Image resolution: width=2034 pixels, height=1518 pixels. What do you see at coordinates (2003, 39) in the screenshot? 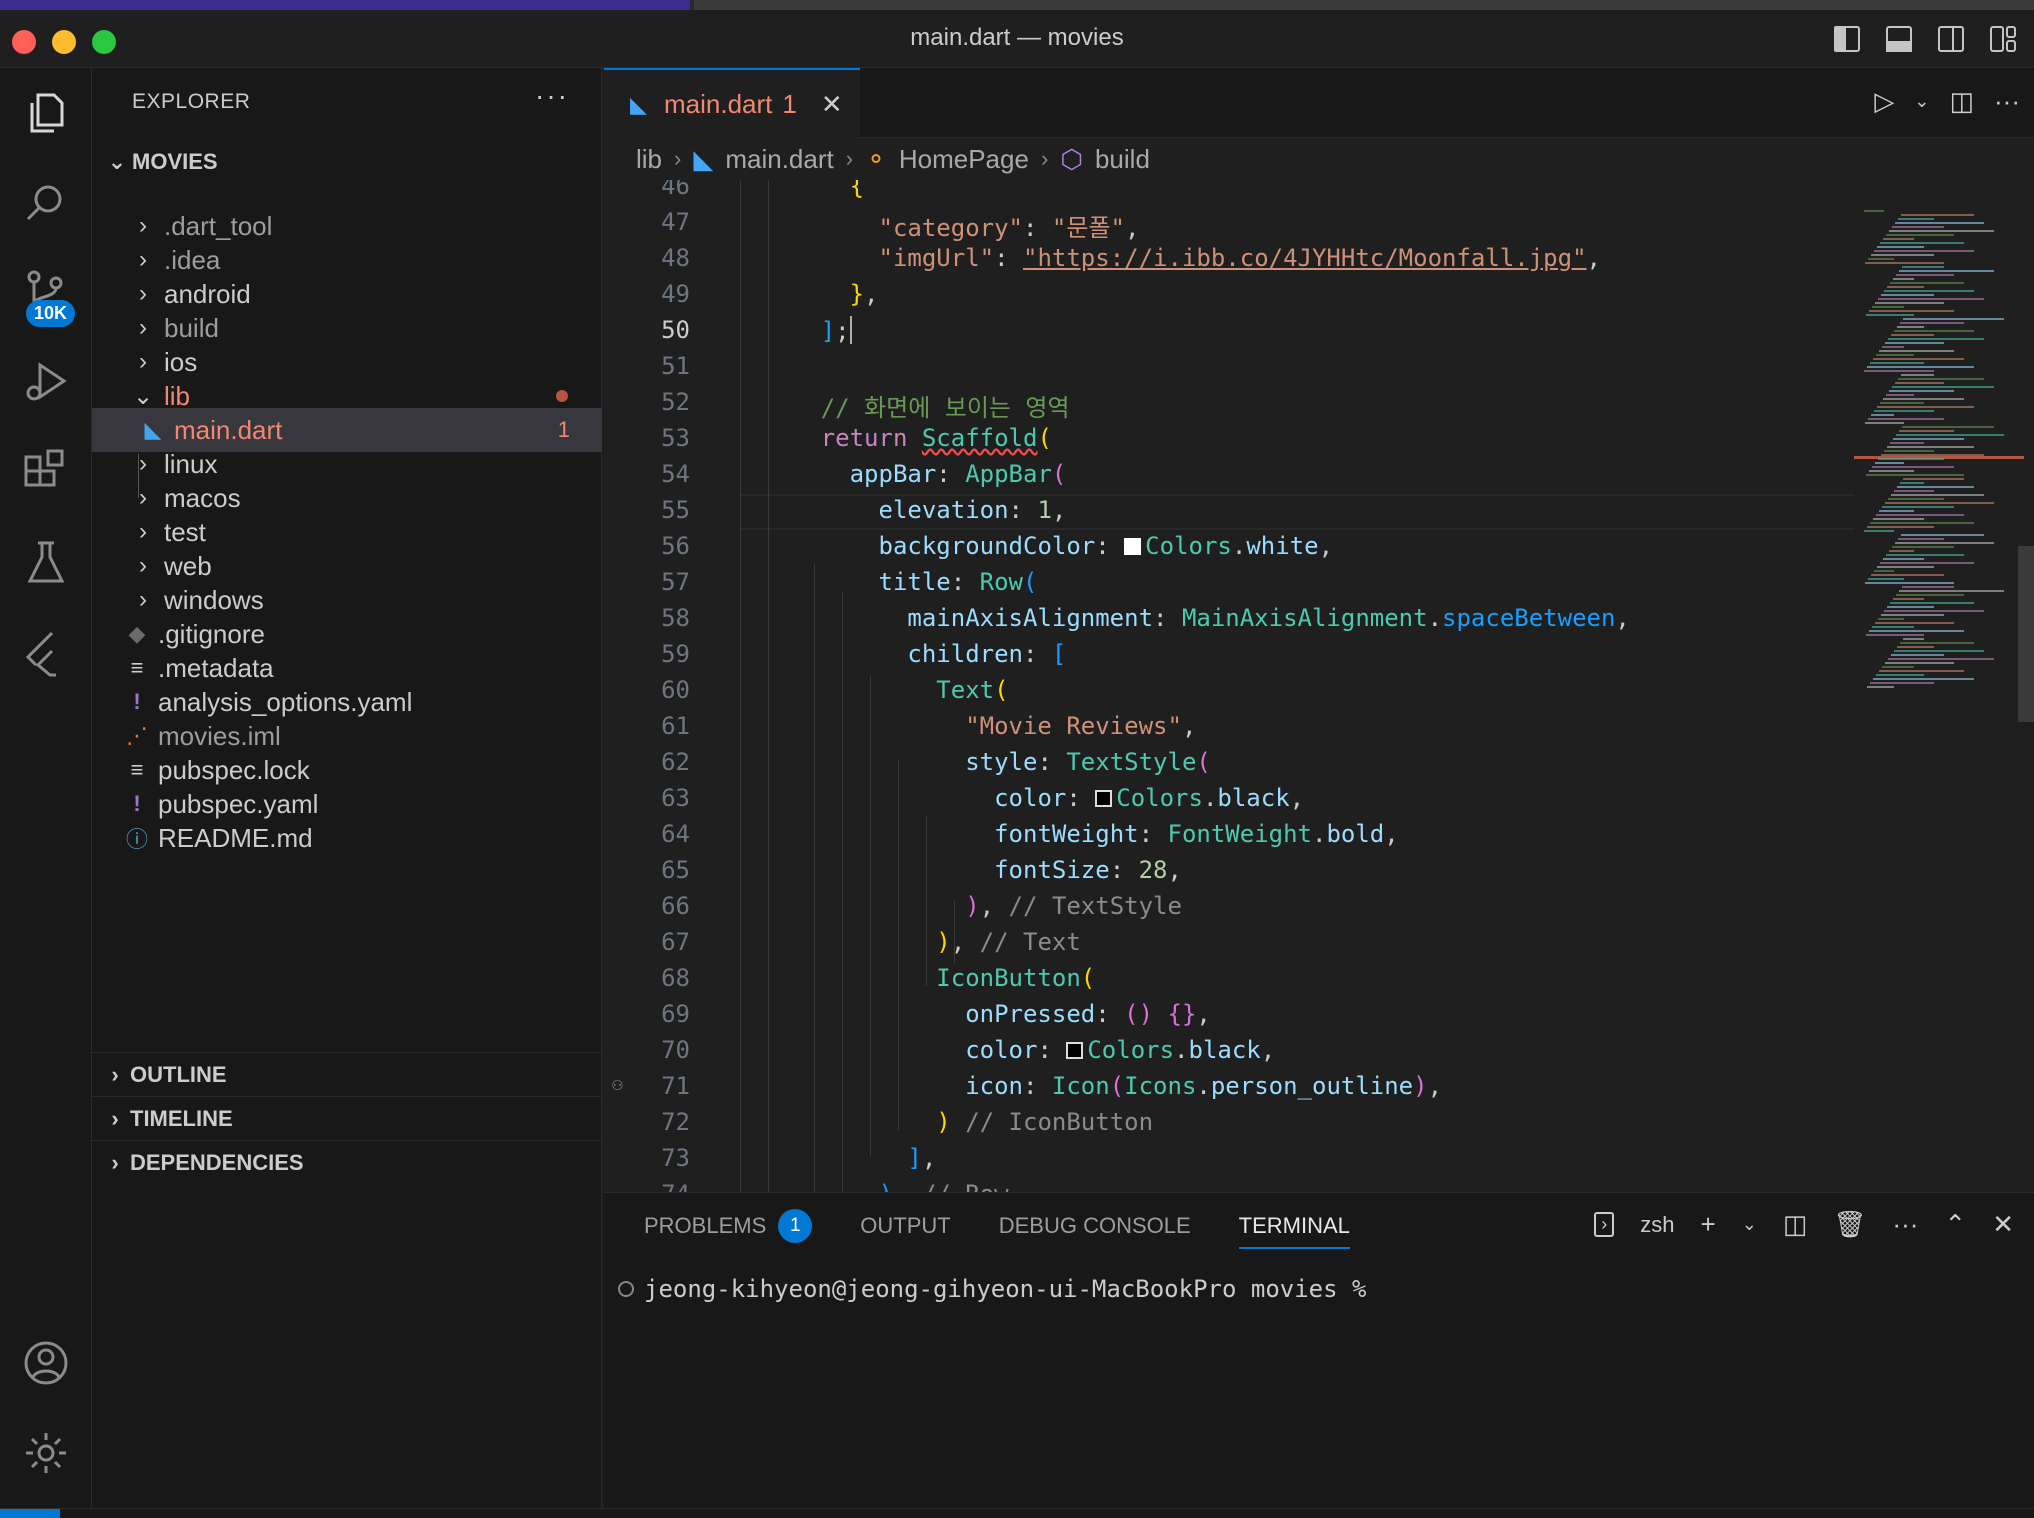
I see `customize-layout-icon` at bounding box center [2003, 39].